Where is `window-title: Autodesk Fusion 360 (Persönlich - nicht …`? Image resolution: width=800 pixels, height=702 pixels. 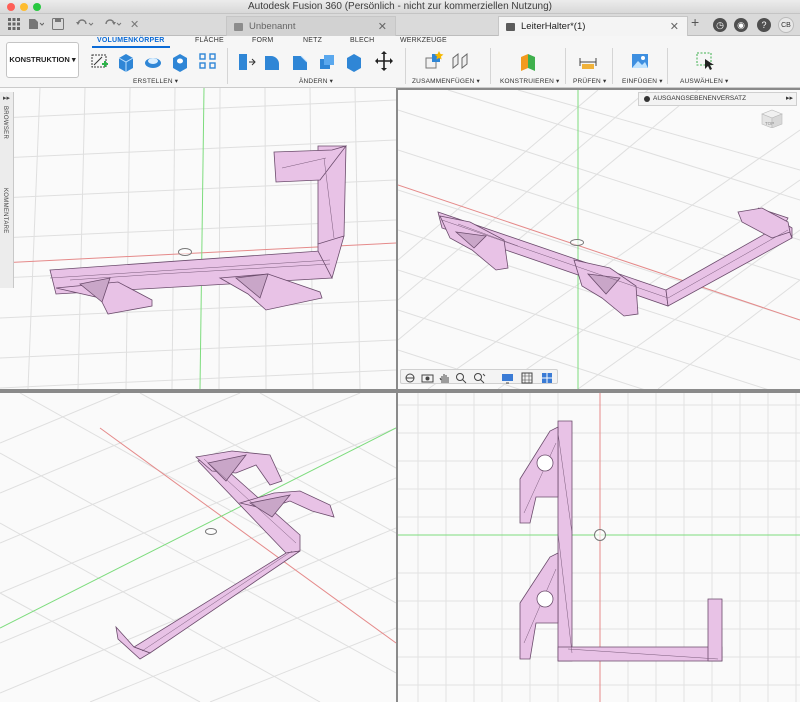
window-title: Autodesk Fusion 360 (Persönlich - nicht … is located at coordinates (400, 6).